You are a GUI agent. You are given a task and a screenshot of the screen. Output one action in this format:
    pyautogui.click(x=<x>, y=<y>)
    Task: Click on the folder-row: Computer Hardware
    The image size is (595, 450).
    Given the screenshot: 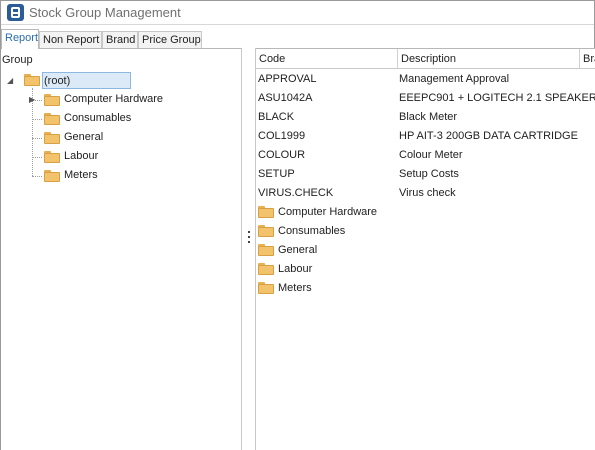 What is the action you would take?
    pyautogui.click(x=425, y=212)
    